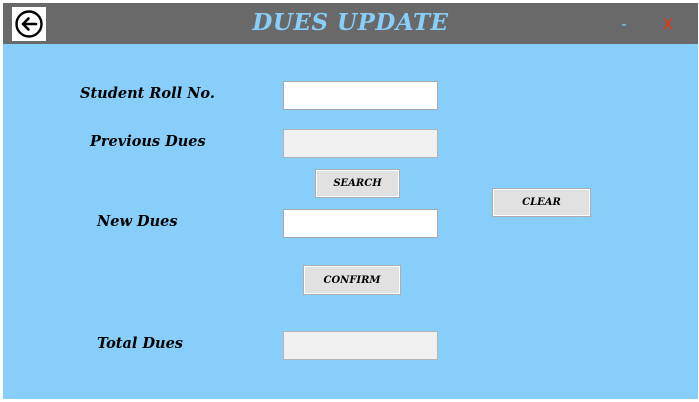 Image resolution: width=699 pixels, height=402 pixels. I want to click on new-dues-label: New Dues, so click(137, 221).